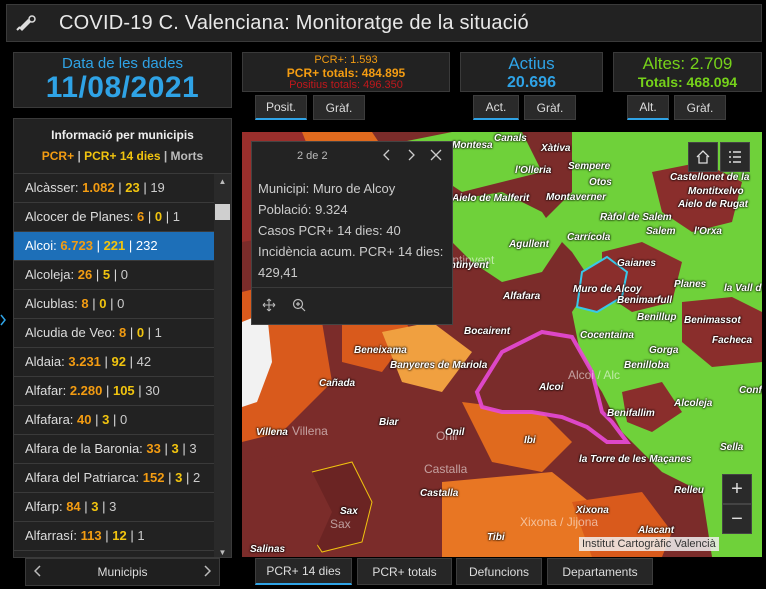  I want to click on home-button, so click(703, 157).